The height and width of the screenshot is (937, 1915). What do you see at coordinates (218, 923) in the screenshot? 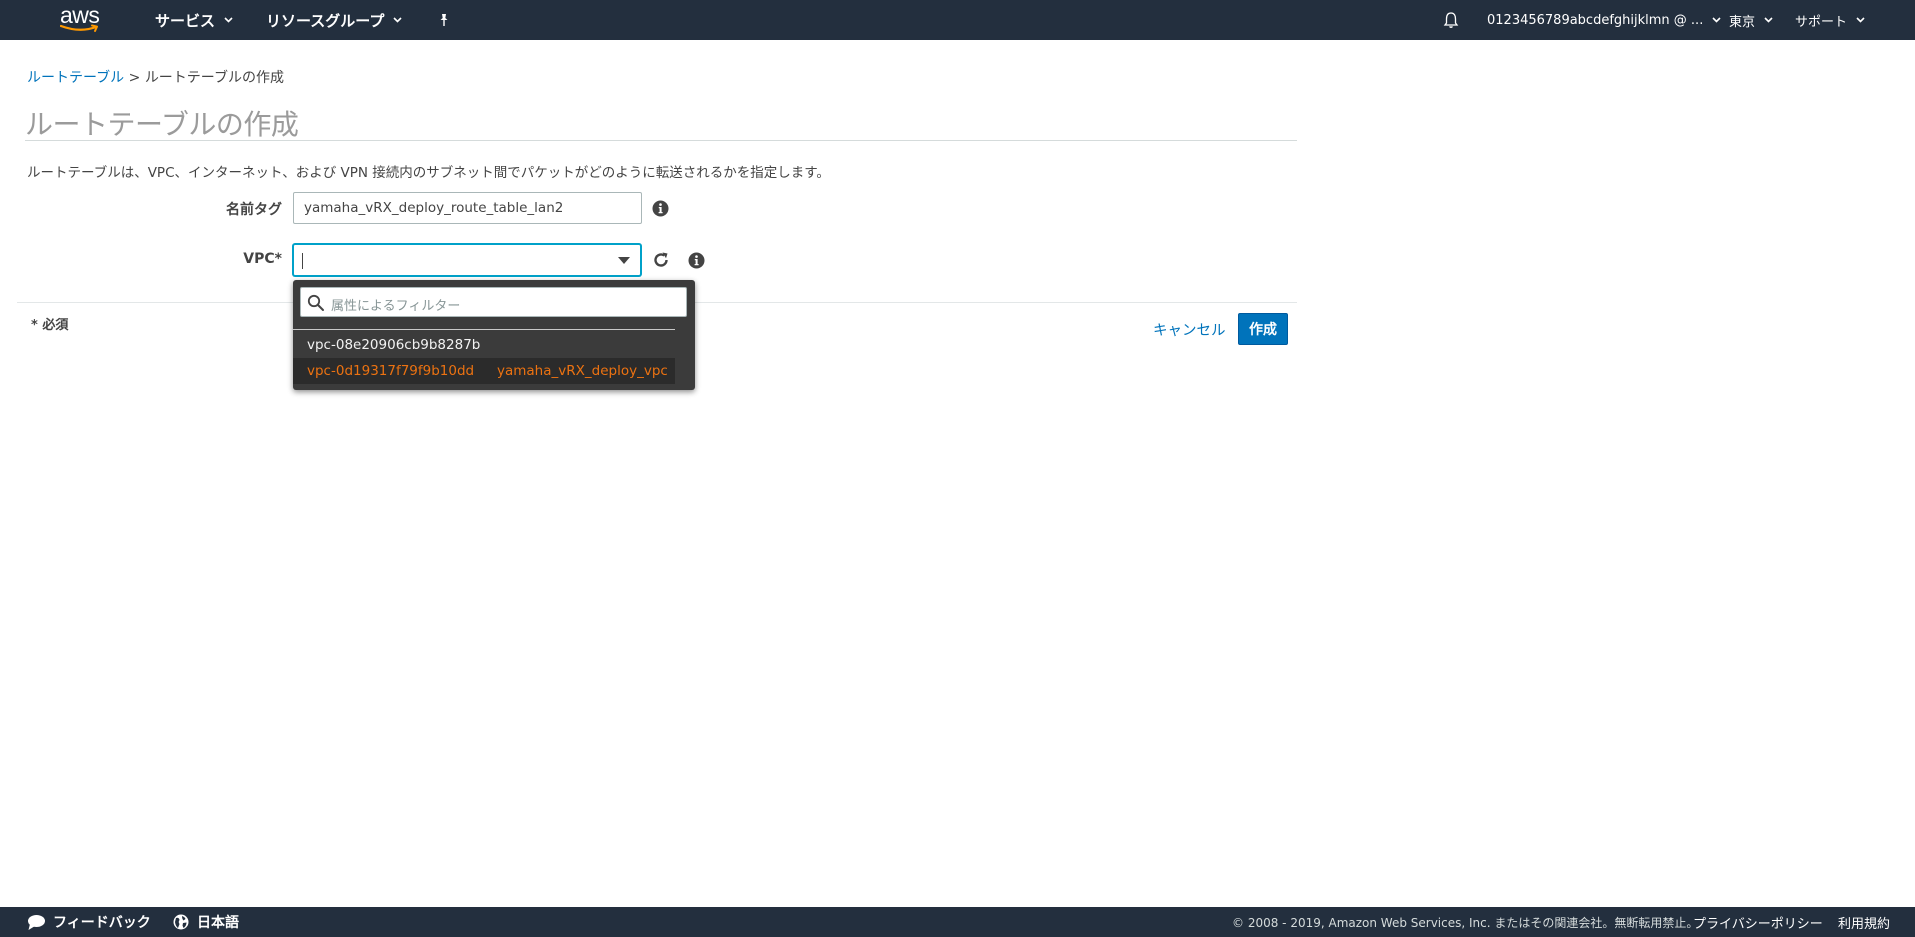
I see `language-label: 日本語` at bounding box center [218, 923].